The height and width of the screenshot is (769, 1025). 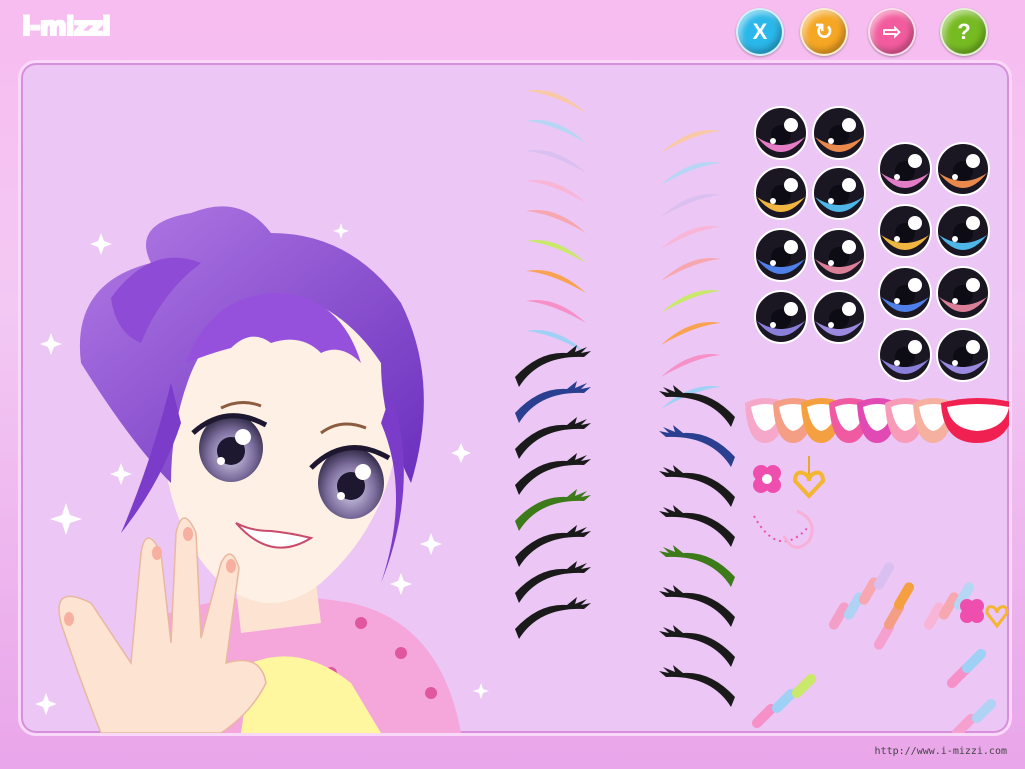 I want to click on close-button: X, so click(x=760, y=32).